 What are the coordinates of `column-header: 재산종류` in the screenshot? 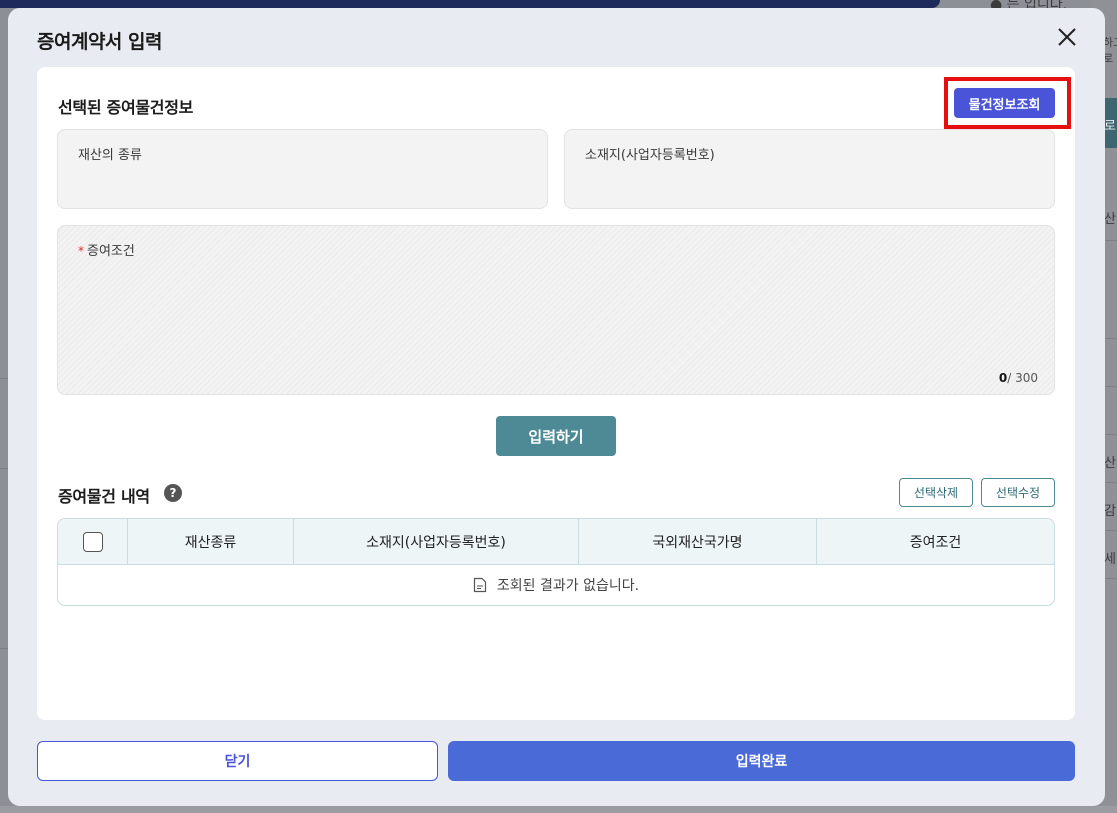 It's located at (211, 541).